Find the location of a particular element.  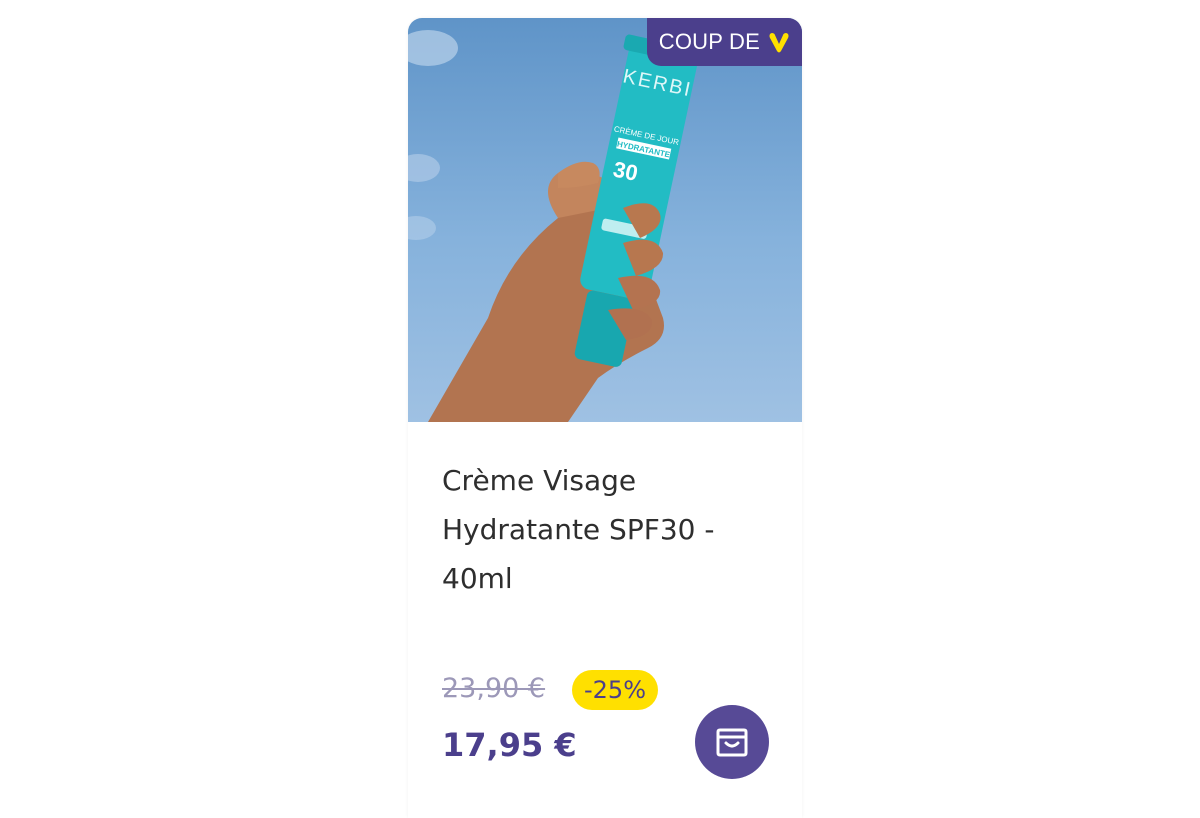

product-photo: KERBI CRÈME DE JOUR HYDRATANTE 30 is located at coordinates (557, 226).